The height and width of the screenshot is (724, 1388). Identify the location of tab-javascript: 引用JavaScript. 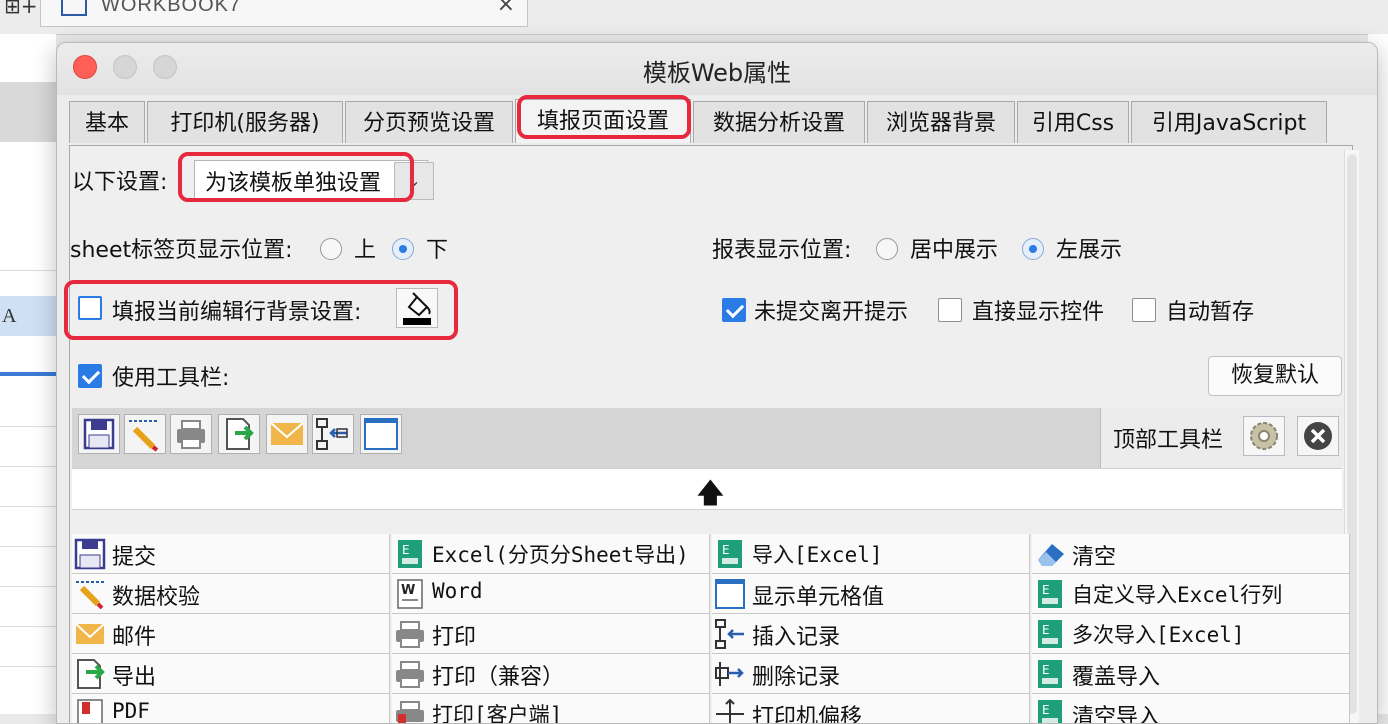
(1229, 122).